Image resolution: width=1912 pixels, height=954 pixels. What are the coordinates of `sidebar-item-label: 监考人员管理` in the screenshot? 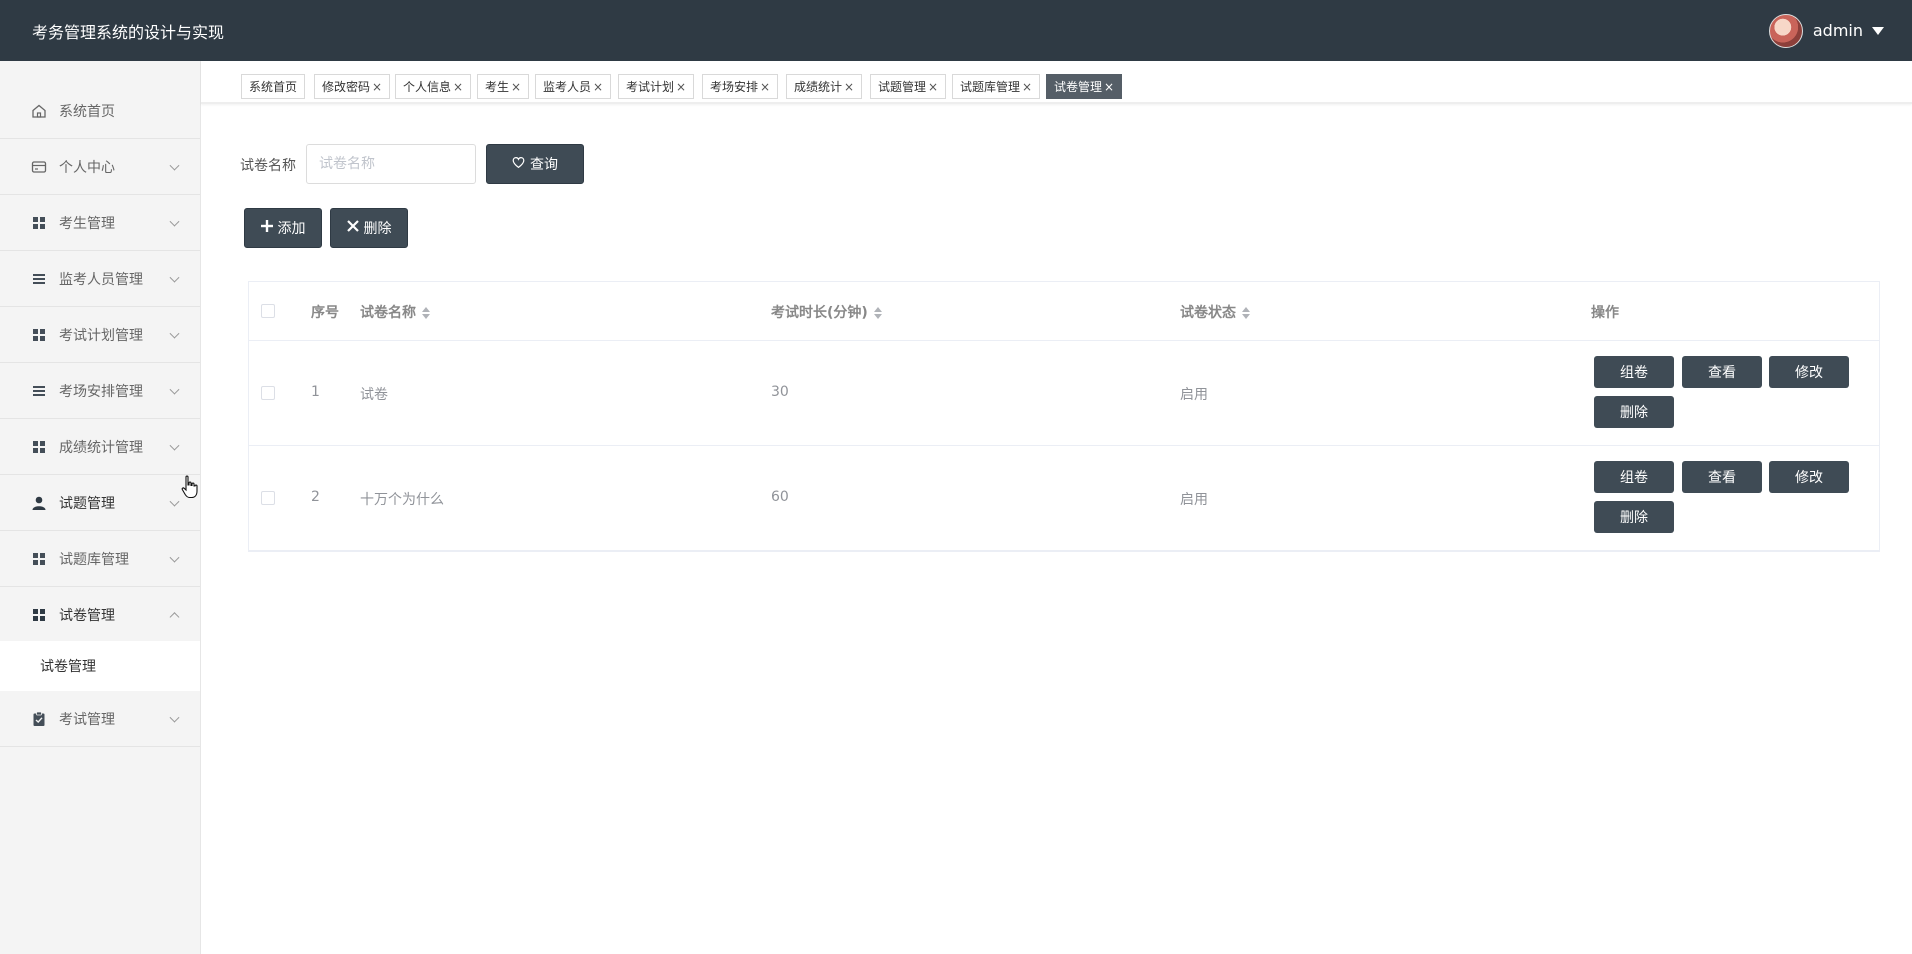 It's located at (101, 279).